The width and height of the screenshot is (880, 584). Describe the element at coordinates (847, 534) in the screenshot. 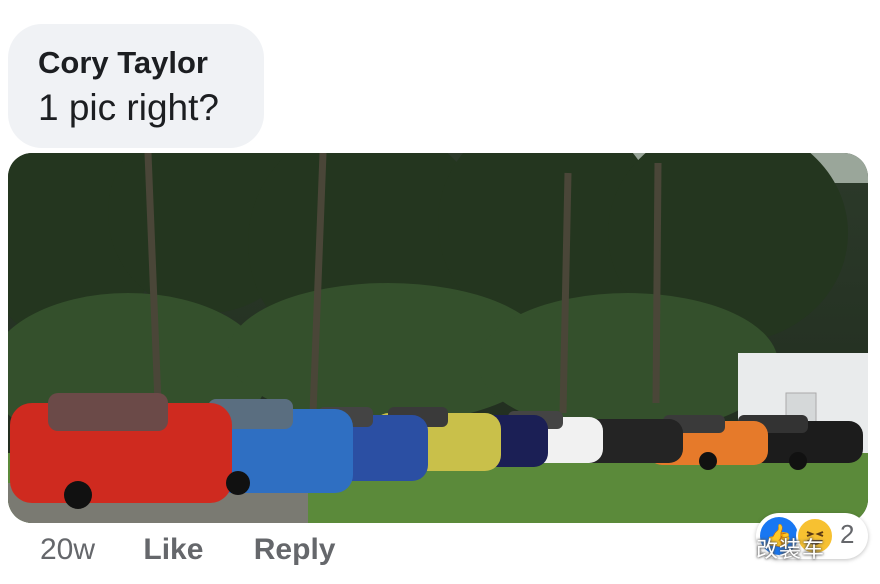

I see `reaction-count: 2` at that location.